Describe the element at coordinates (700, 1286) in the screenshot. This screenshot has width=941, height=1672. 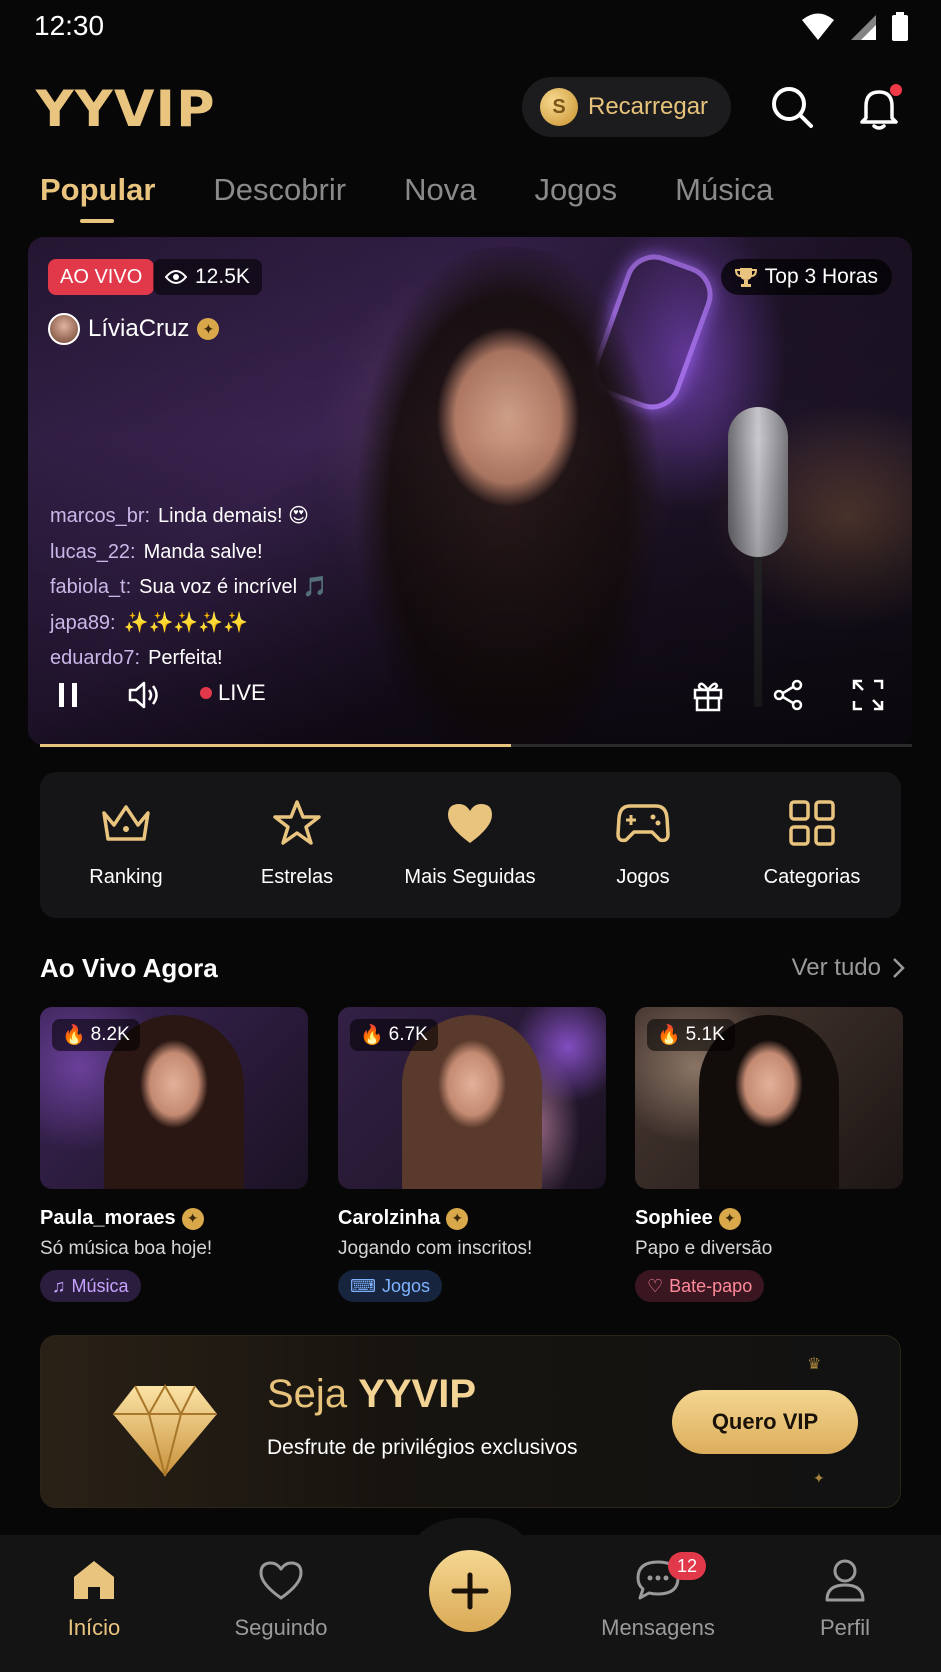
I see `category-tag: ♡ Bate-papo` at that location.